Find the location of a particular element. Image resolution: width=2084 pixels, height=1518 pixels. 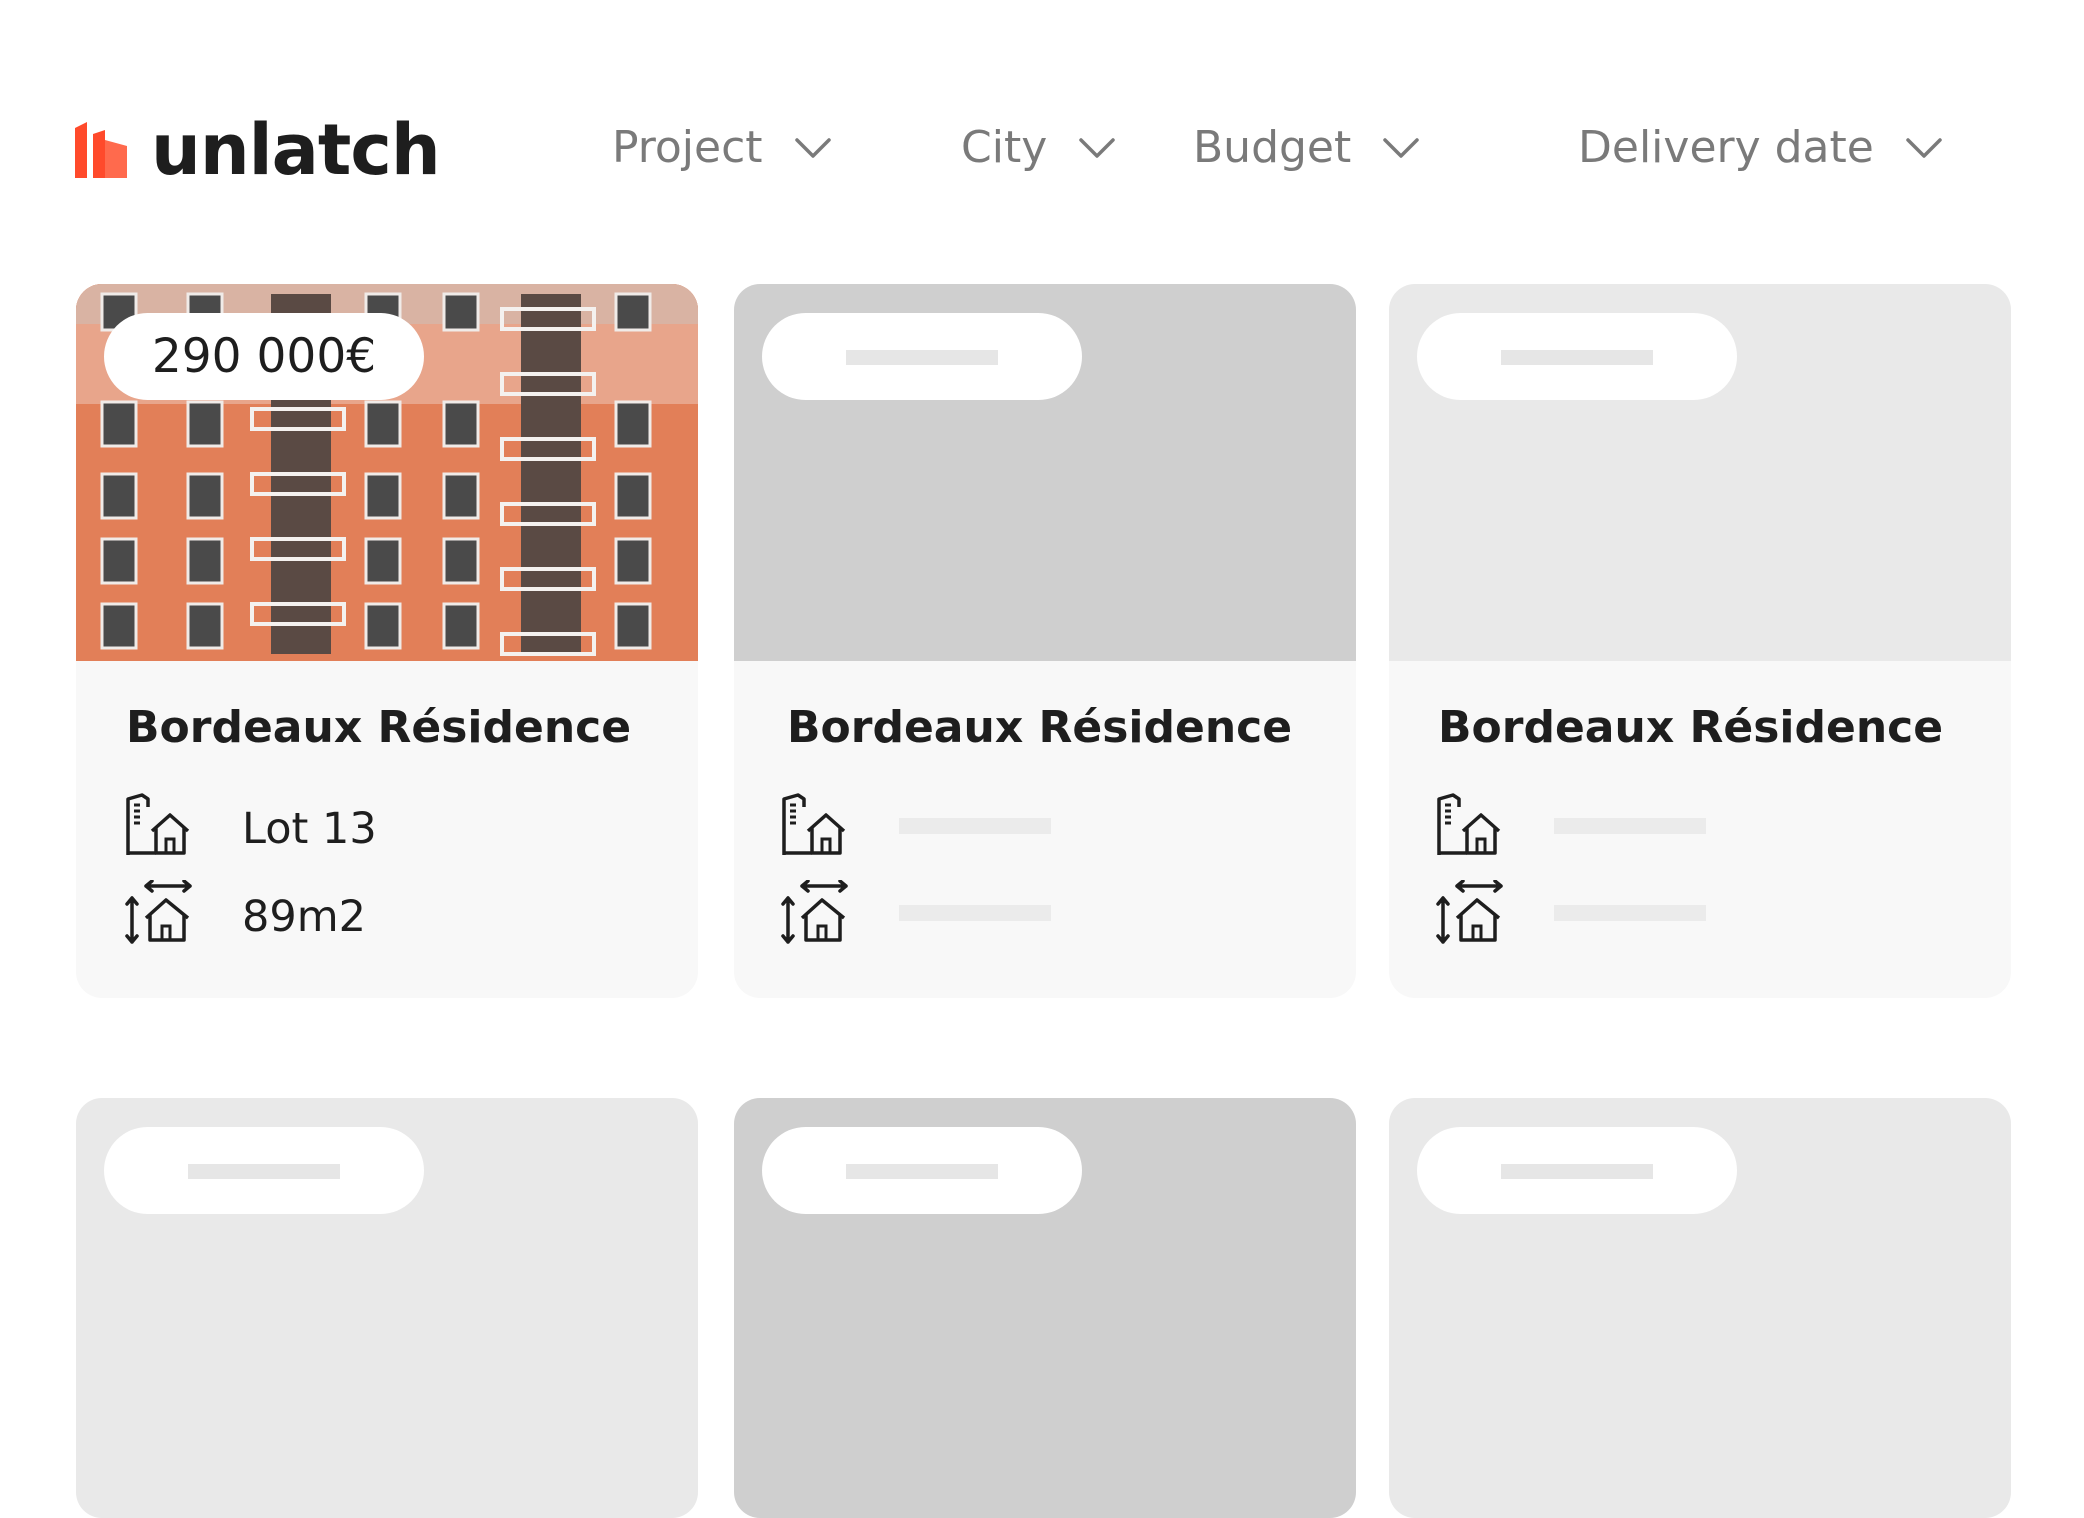

filter-project: Project is located at coordinates (722, 148).